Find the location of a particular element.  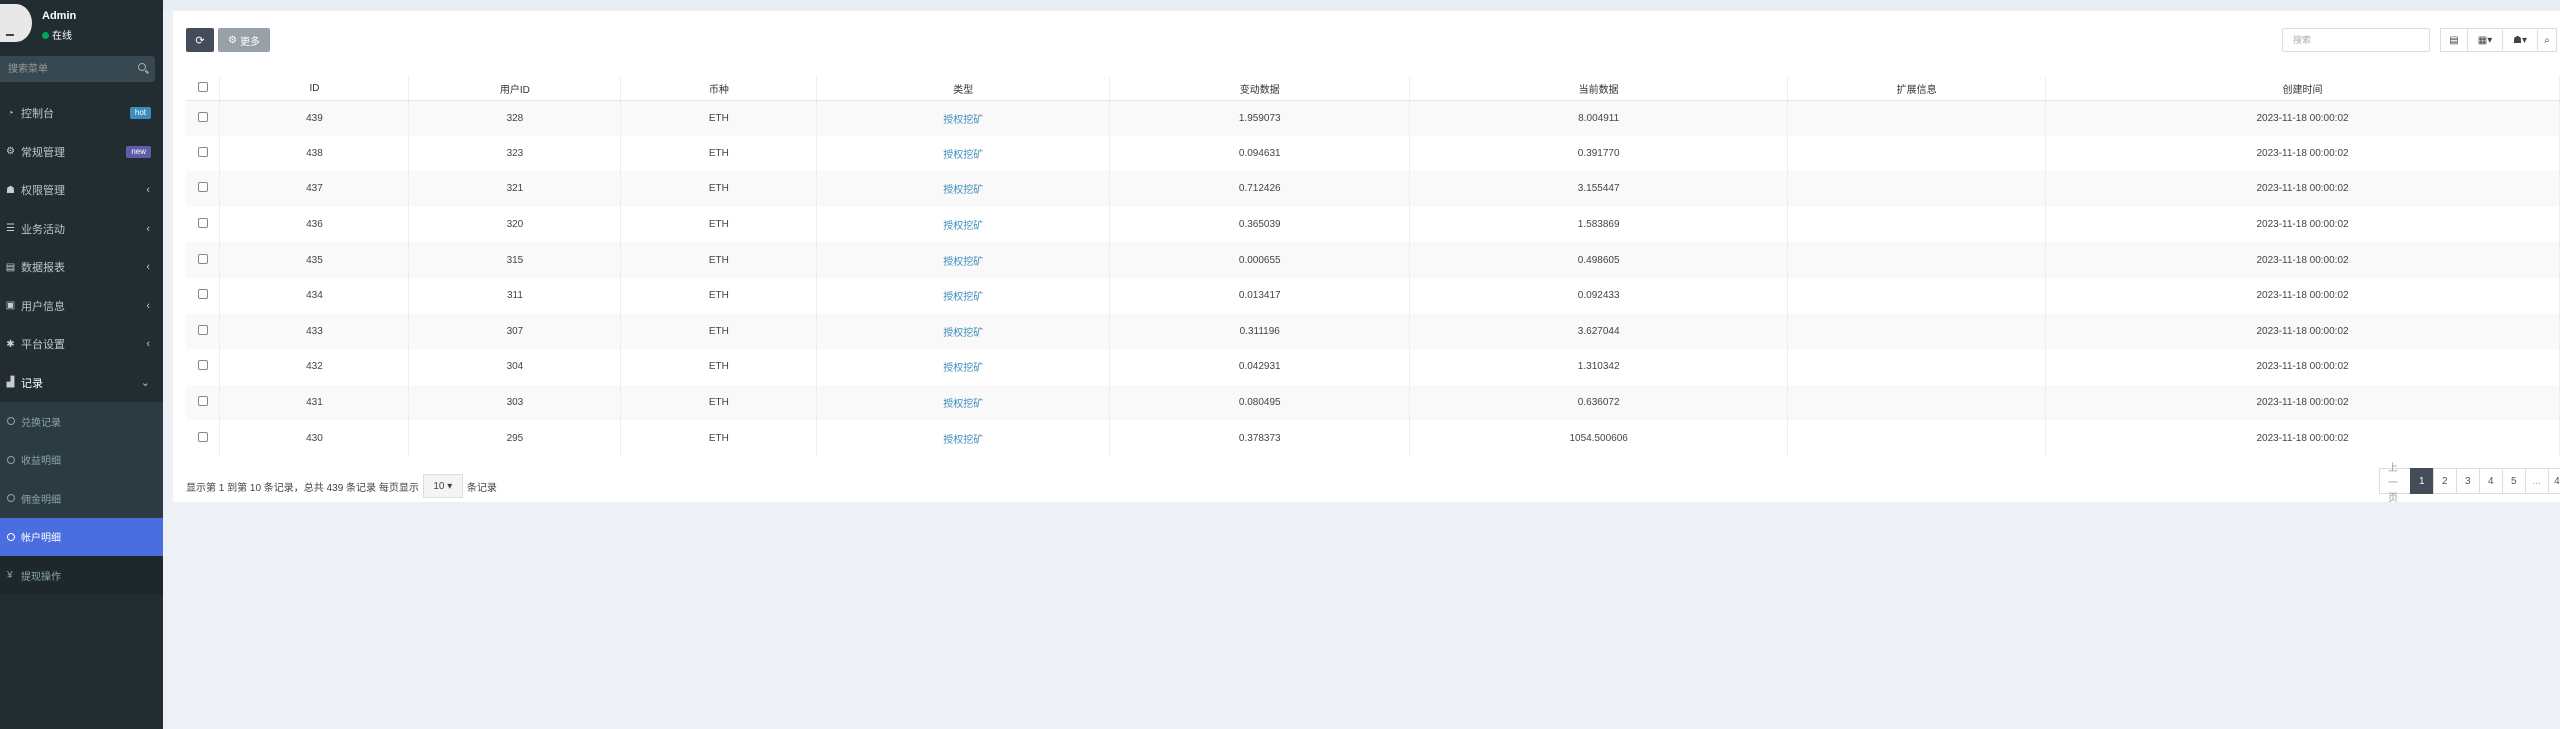

sidebar-item-1: ⚙ 常规管理 new is located at coordinates (81, 152).